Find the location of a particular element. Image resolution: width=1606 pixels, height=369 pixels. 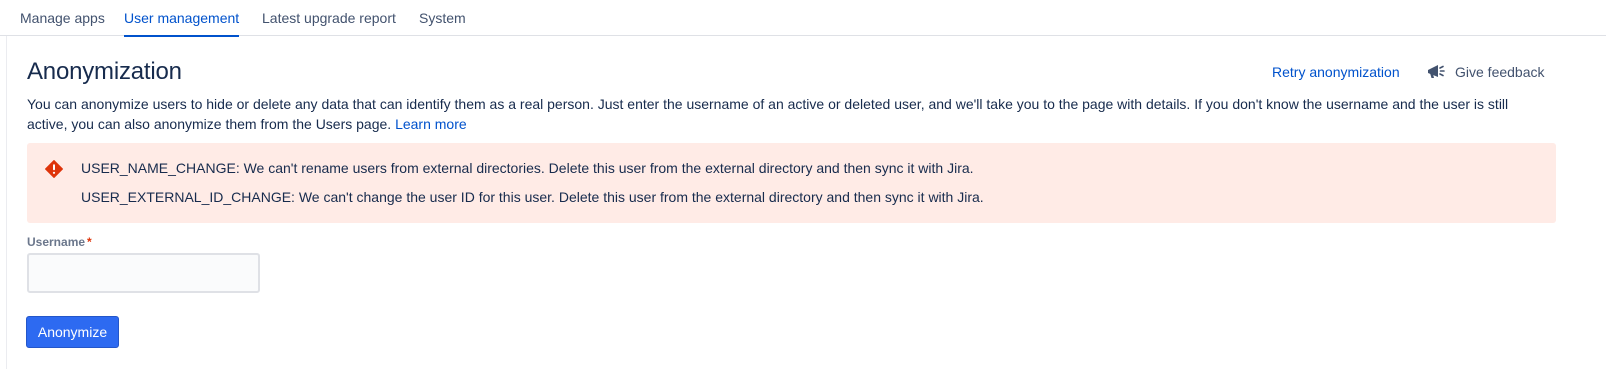

username-input is located at coordinates (143, 273).